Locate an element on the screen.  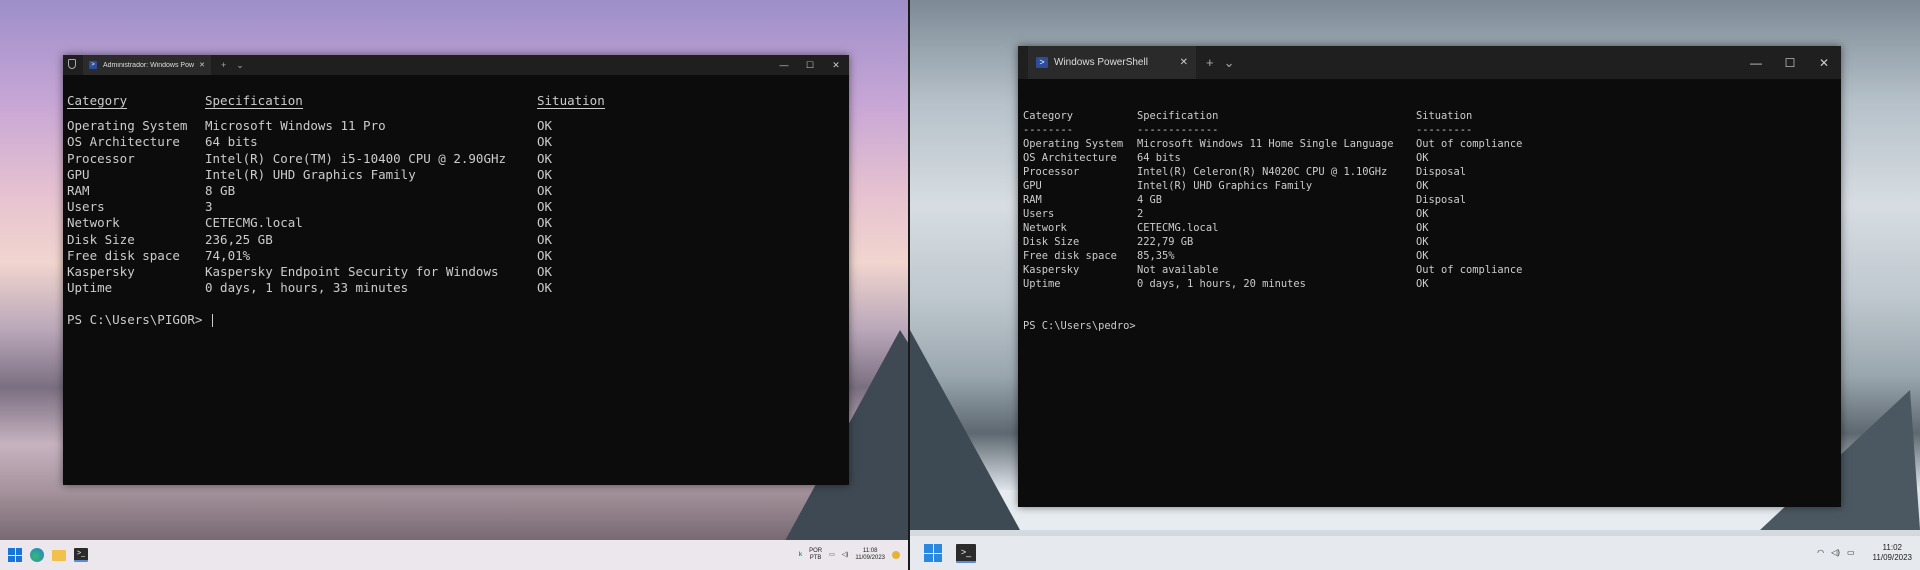
clock: 11:08 11/09/2023 is located at coordinates (870, 555).